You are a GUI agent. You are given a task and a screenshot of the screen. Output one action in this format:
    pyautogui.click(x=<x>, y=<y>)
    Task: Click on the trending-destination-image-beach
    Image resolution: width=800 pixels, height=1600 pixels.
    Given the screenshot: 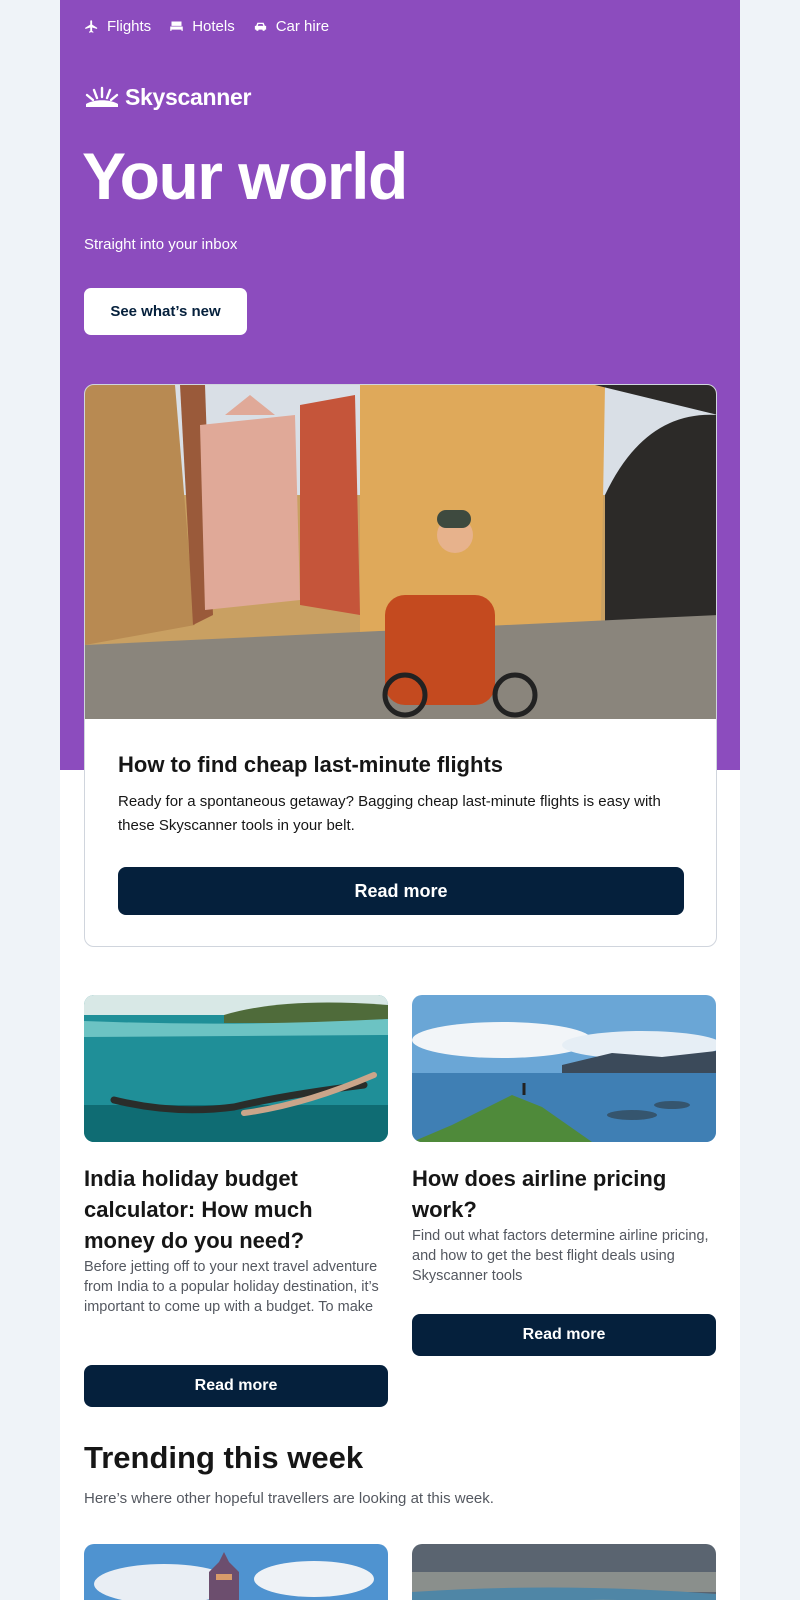 What is the action you would take?
    pyautogui.click(x=564, y=1572)
    